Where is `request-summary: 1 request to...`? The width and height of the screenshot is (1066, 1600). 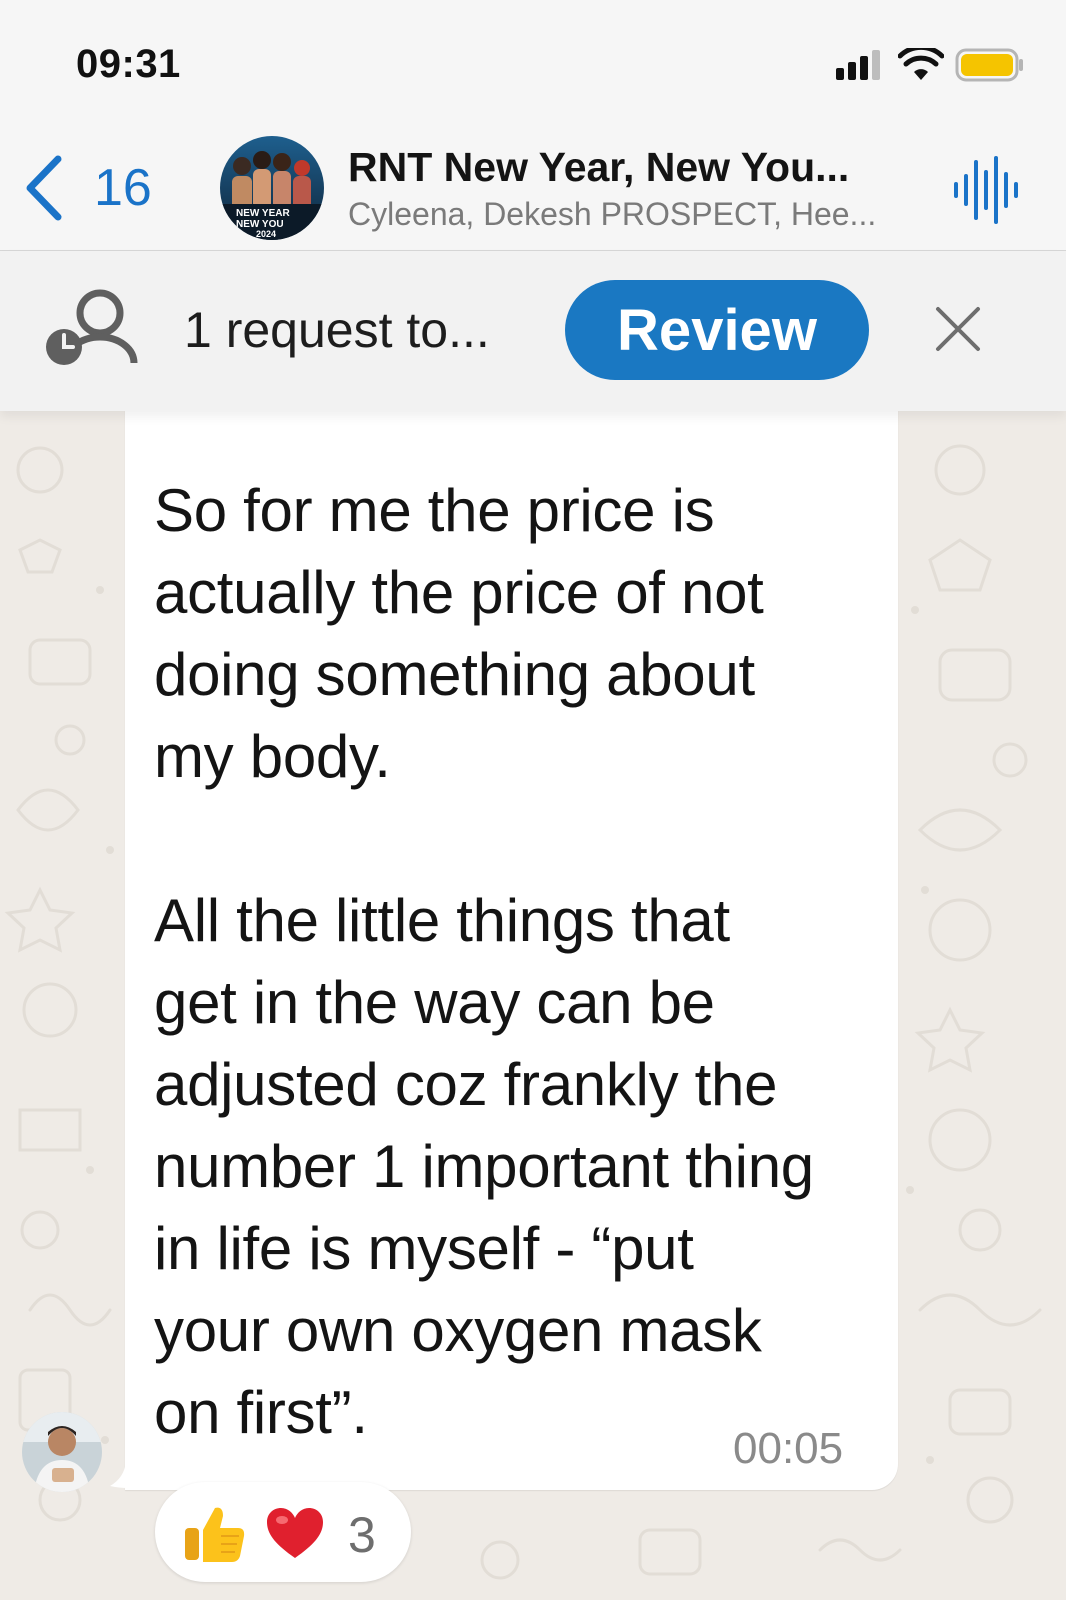 request-summary: 1 request to... is located at coordinates (337, 330).